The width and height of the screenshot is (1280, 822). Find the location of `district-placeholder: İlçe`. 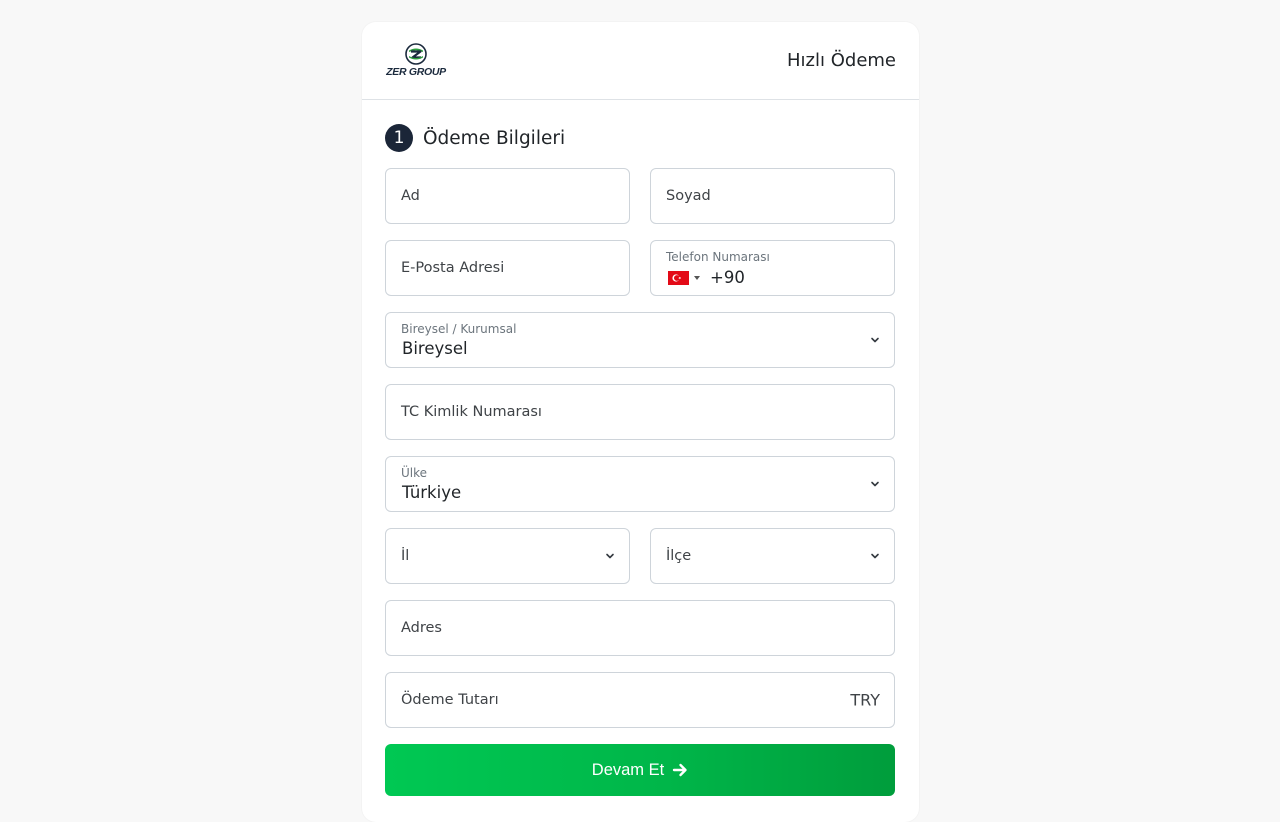

district-placeholder: İlçe is located at coordinates (679, 556).